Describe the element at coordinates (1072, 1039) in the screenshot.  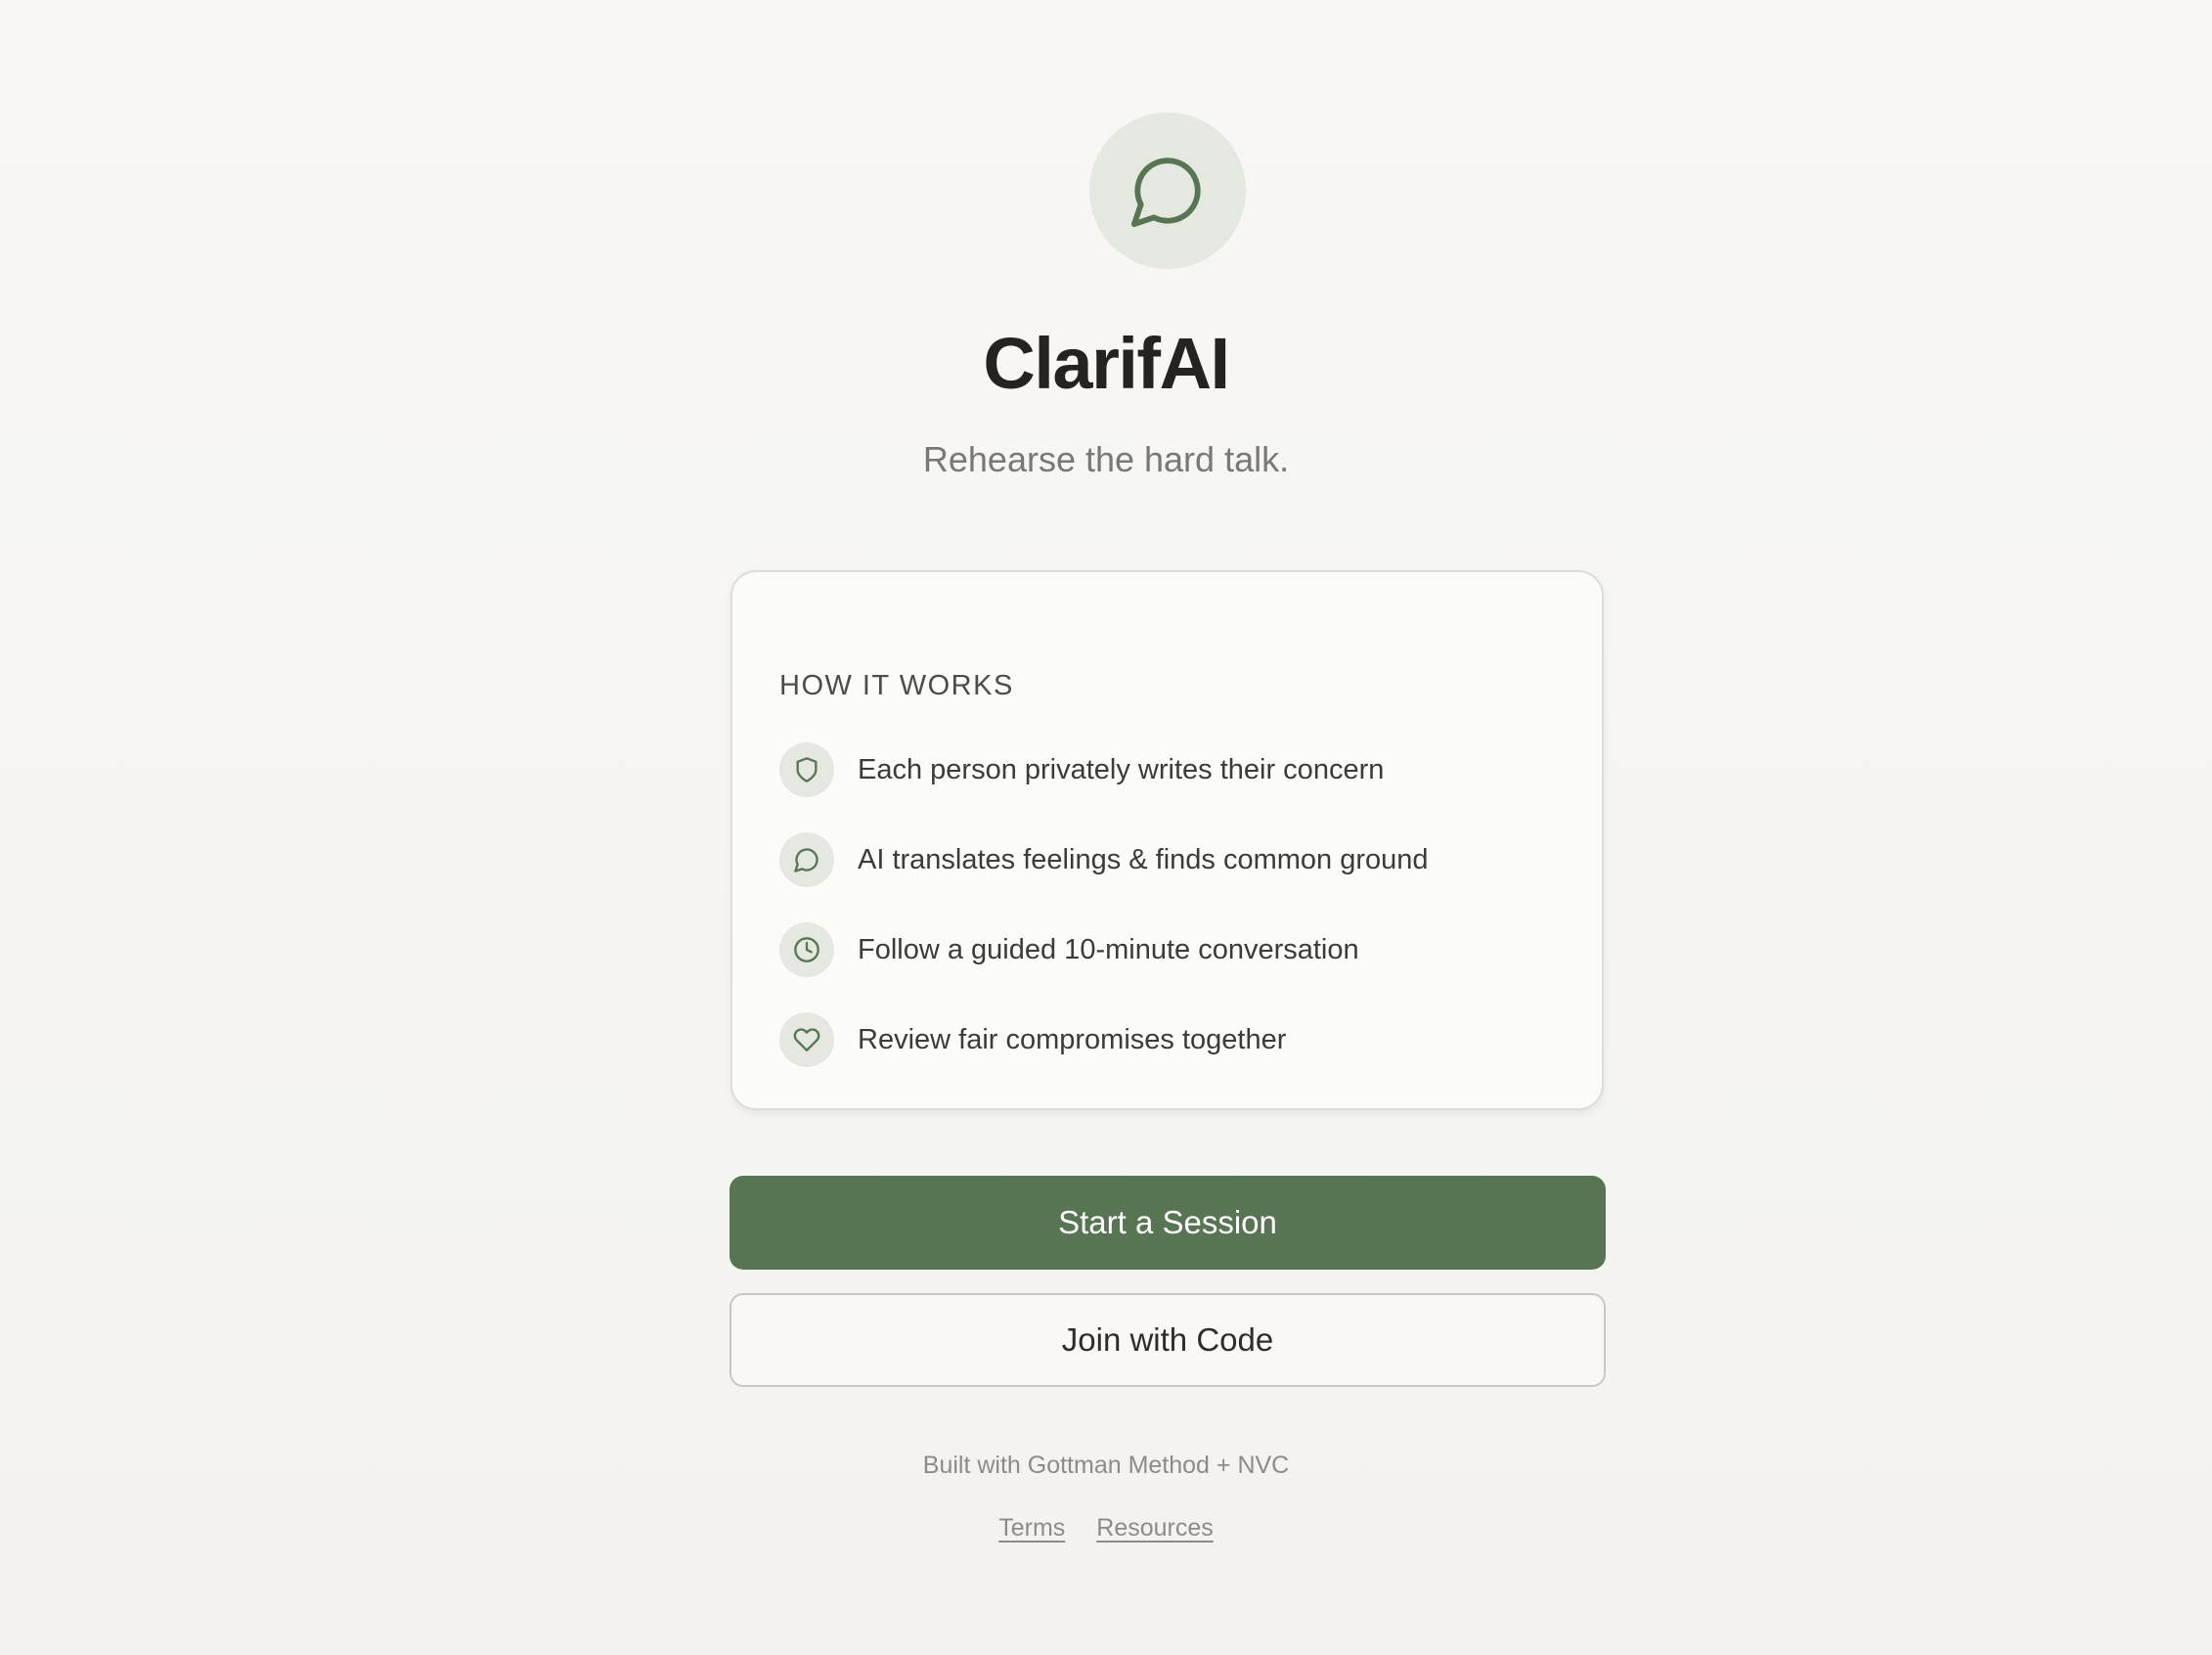
I see `step-text: Review fair compromises together` at that location.